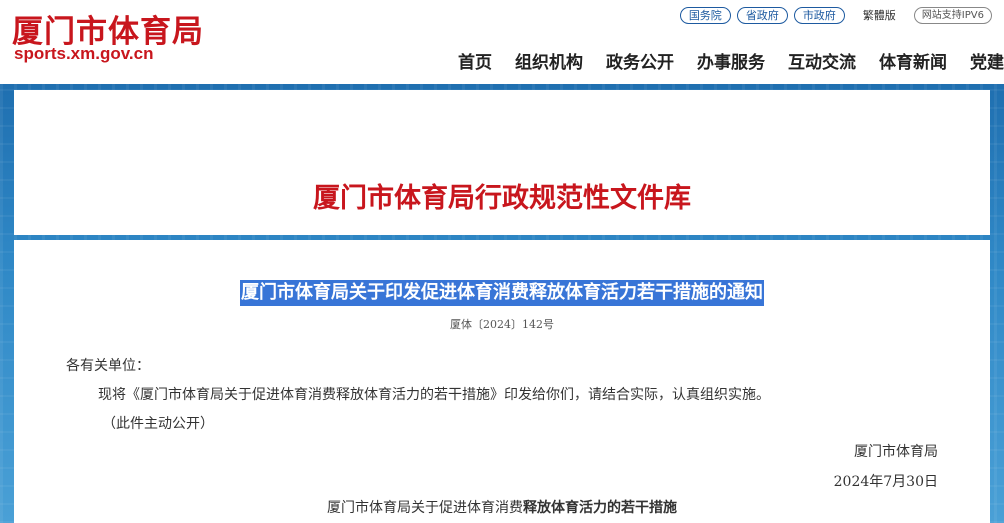 Image resolution: width=1004 pixels, height=523 pixels. I want to click on document-note: （此件主动公开）, so click(158, 424).